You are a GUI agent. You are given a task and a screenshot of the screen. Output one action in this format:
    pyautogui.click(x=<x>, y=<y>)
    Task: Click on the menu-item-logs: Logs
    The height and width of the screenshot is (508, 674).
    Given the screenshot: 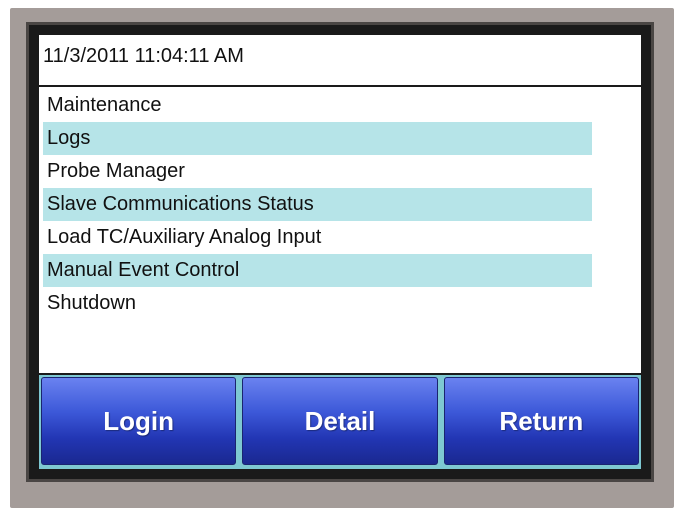 What is the action you would take?
    pyautogui.click(x=317, y=138)
    